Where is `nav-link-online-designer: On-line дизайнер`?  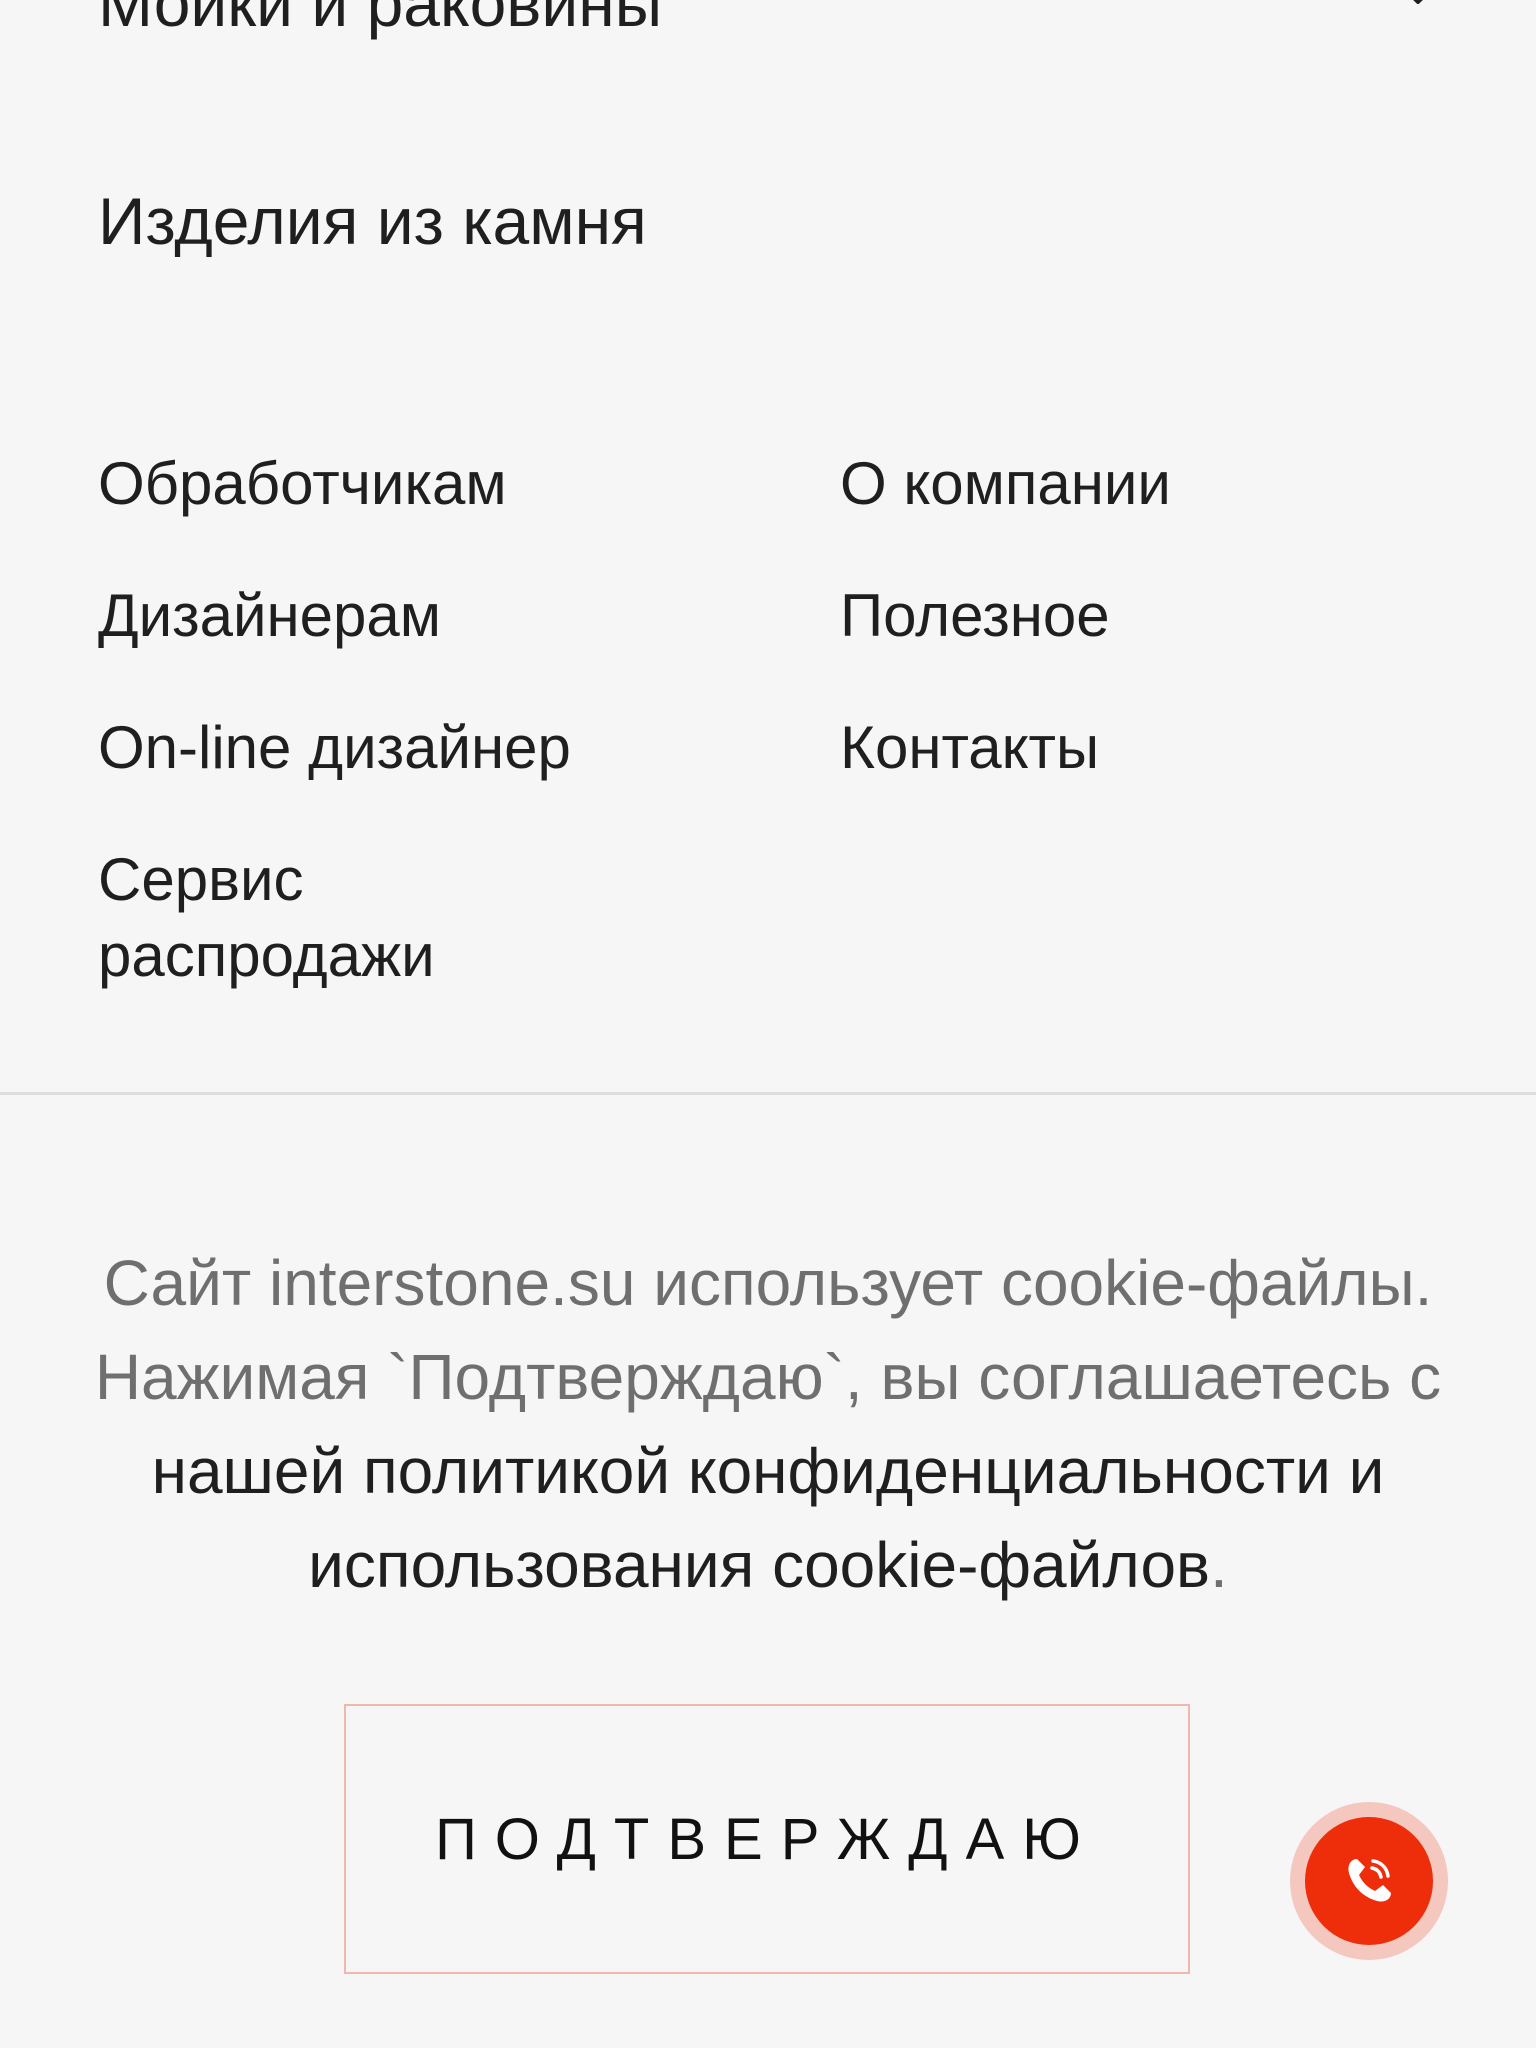
nav-link-online-designer: On-line дизайнер is located at coordinates (408, 748).